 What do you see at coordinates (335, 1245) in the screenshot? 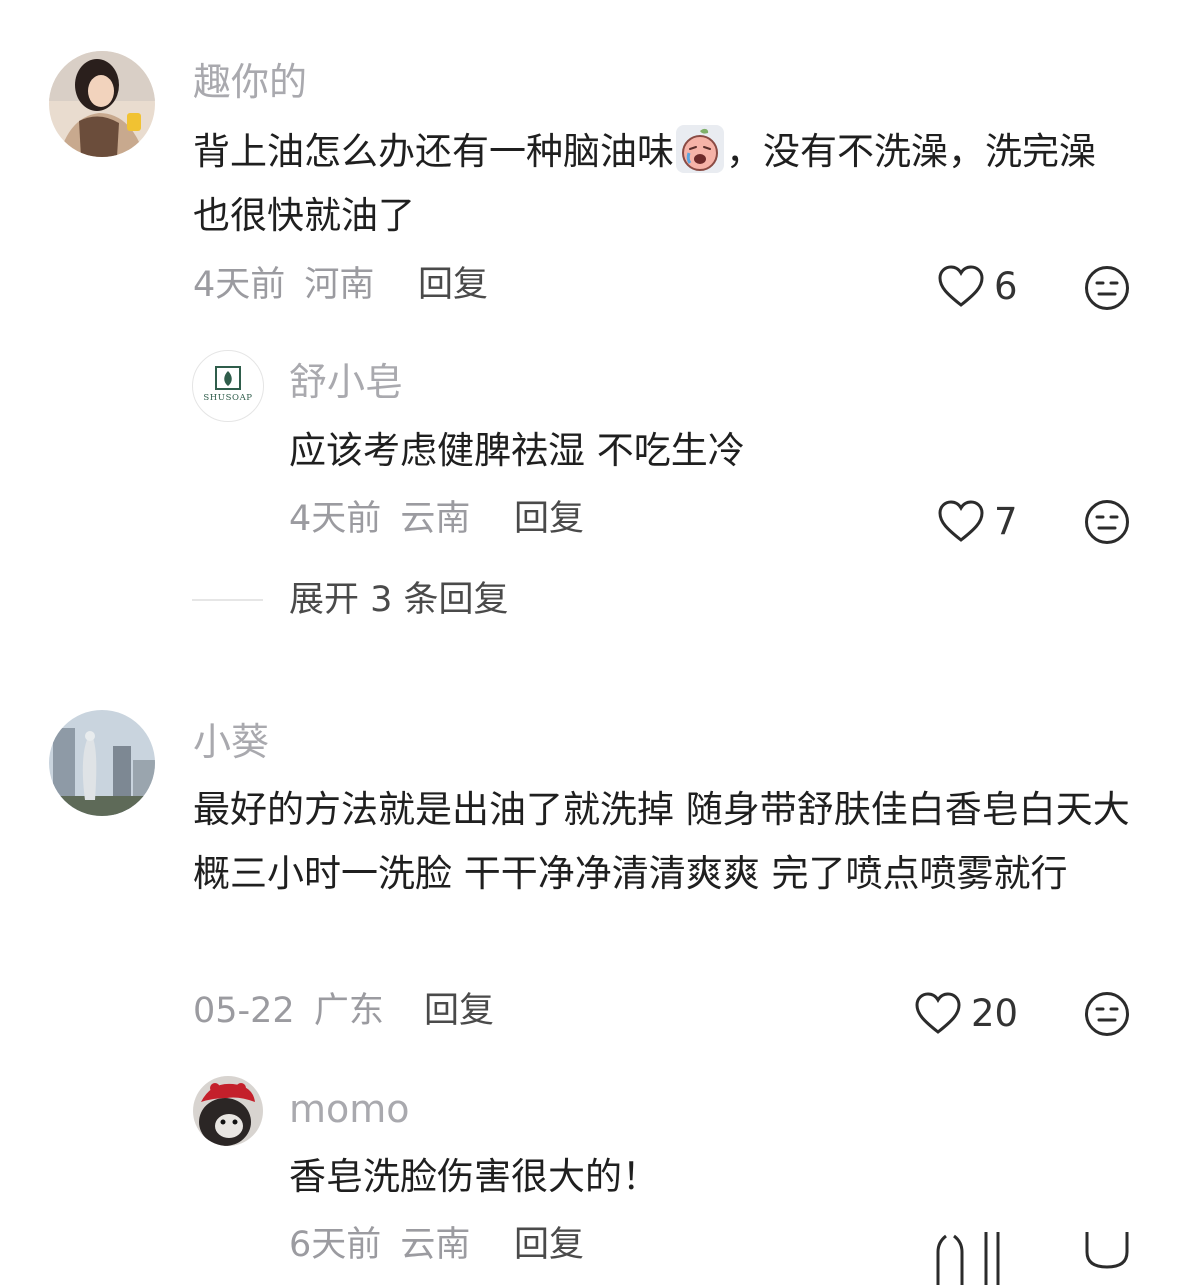
I see `timestamp: 6天前` at bounding box center [335, 1245].